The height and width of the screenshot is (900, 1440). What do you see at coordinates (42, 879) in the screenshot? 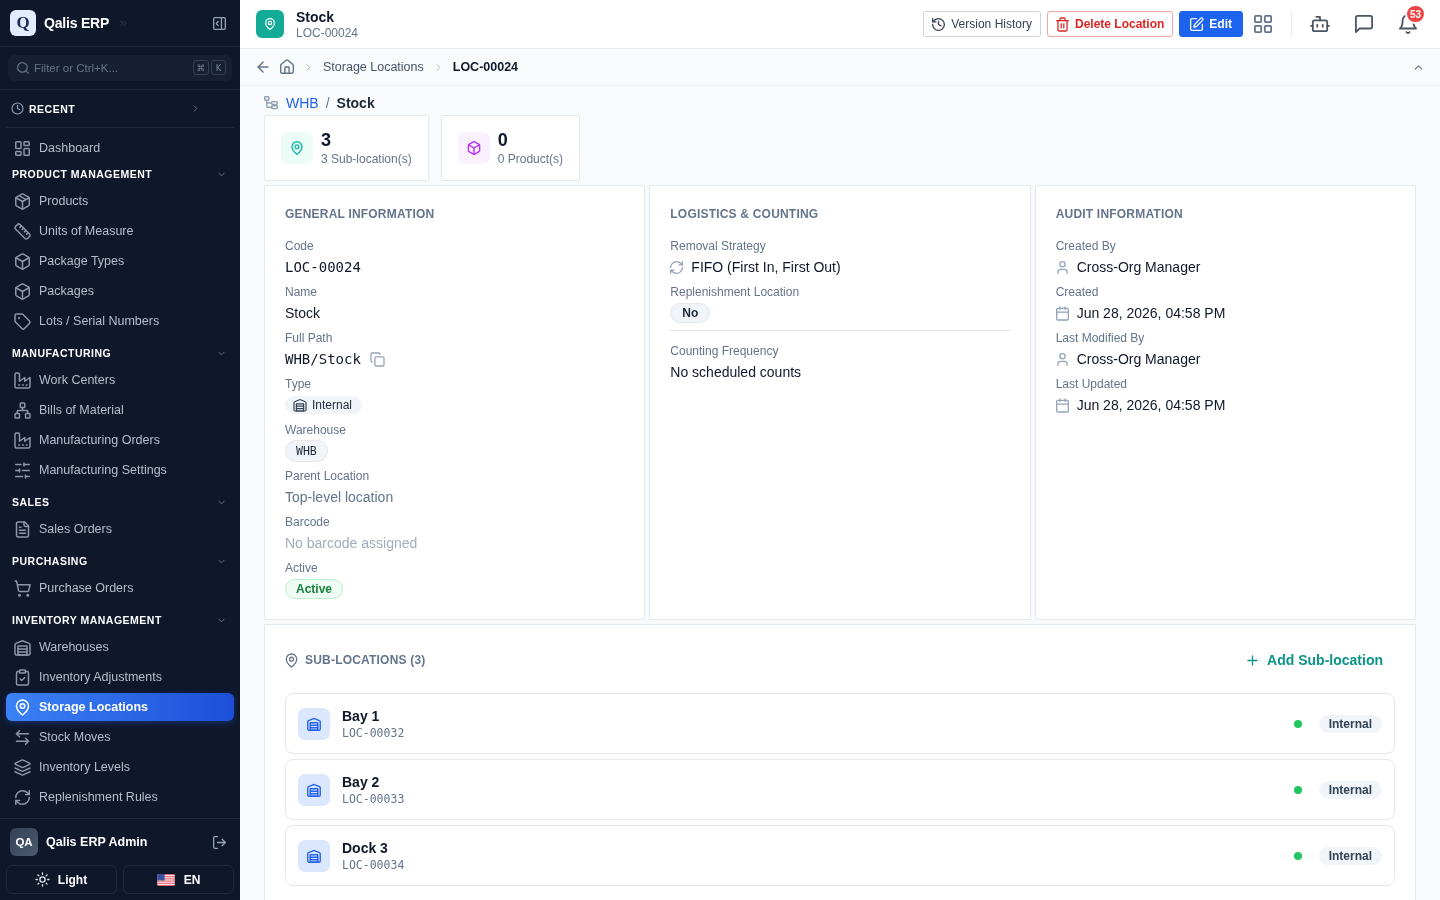
I see `sun-icon` at bounding box center [42, 879].